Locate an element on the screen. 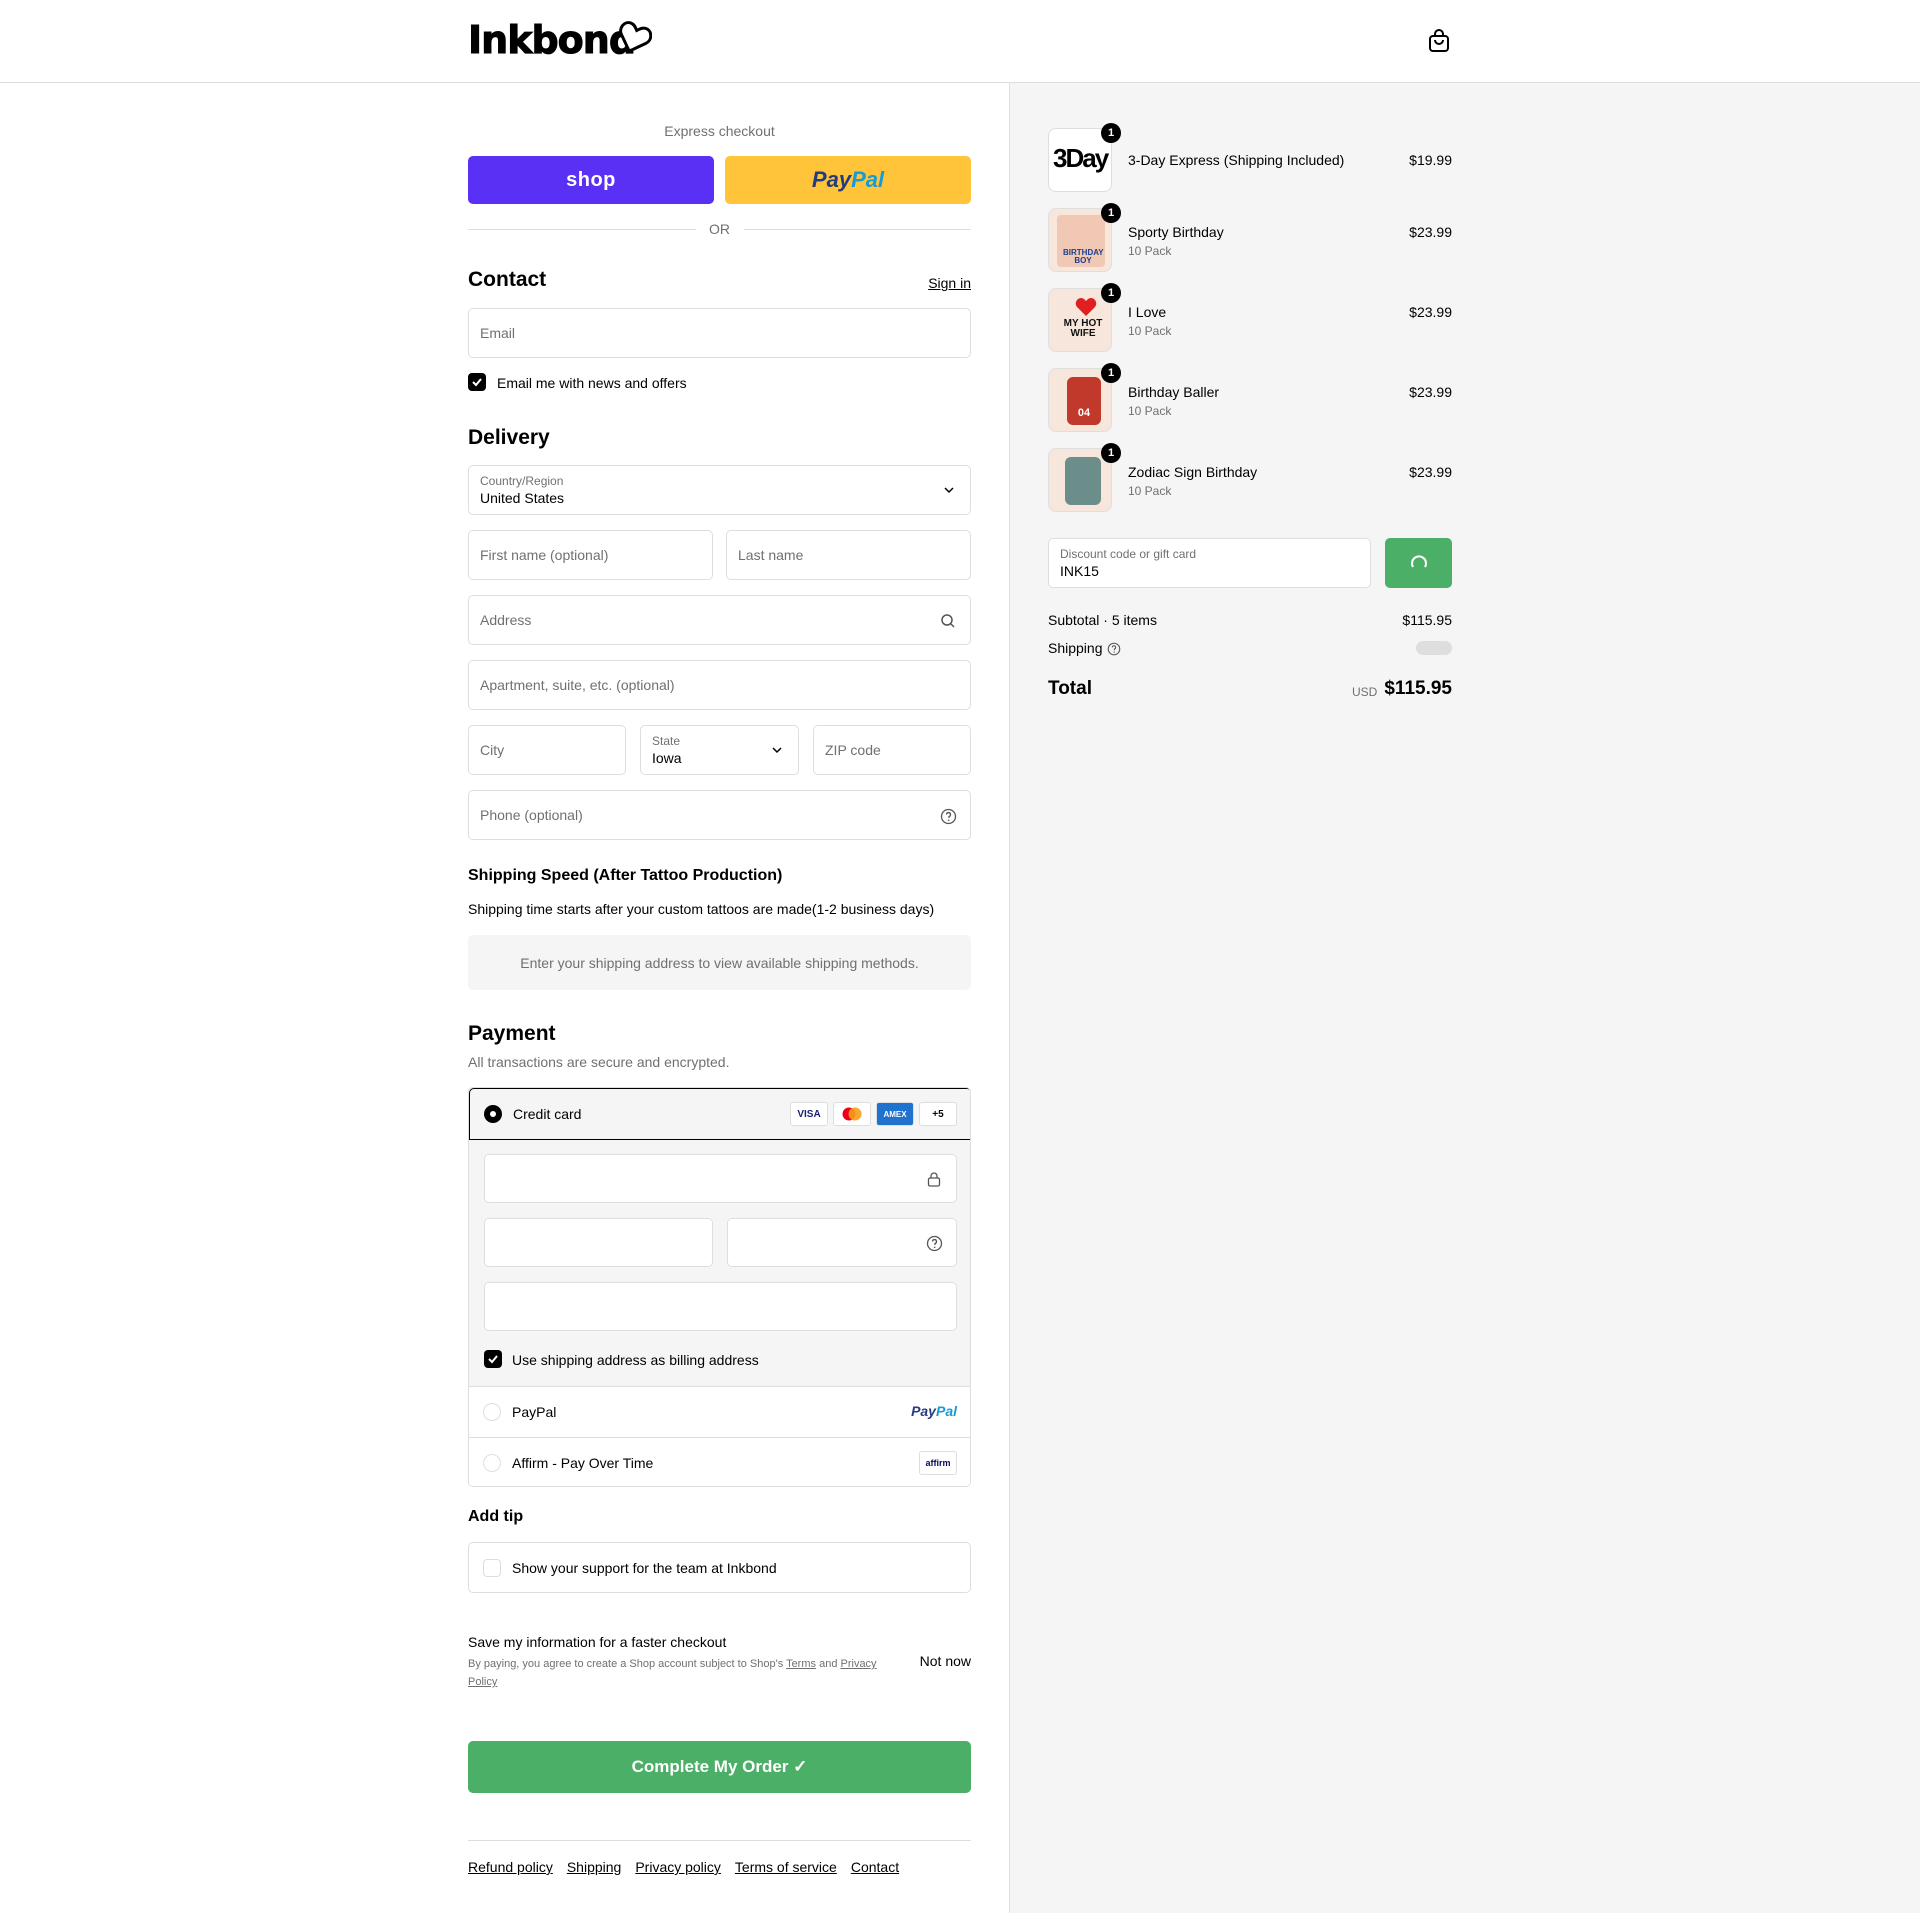 This screenshot has height=1913, width=1920. tip-checkbox is located at coordinates (492, 1568).